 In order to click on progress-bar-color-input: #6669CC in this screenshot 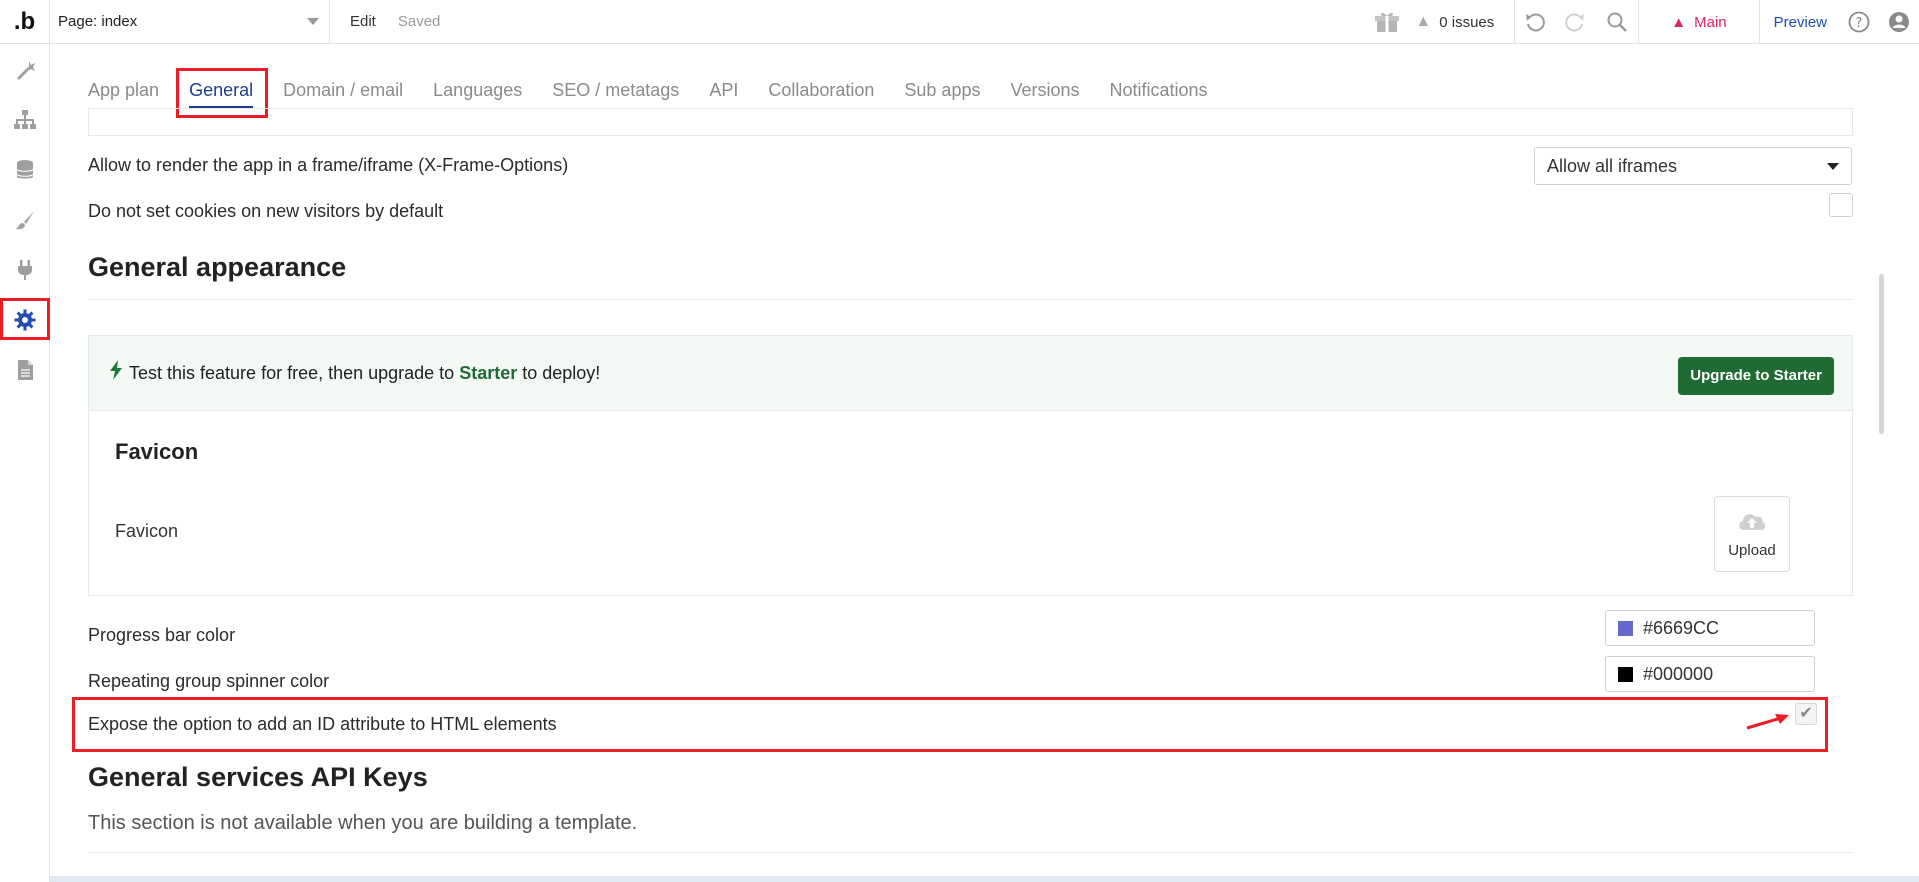, I will do `click(1710, 628)`.